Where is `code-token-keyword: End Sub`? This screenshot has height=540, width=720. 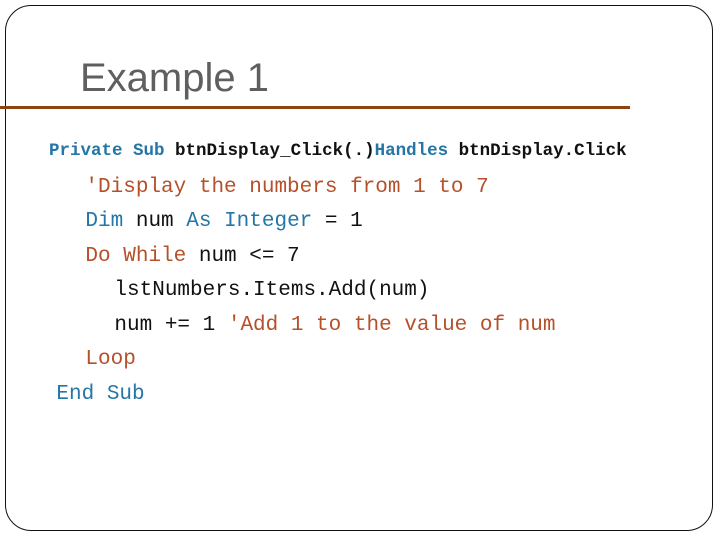
code-token-keyword: End Sub is located at coordinates (100, 394).